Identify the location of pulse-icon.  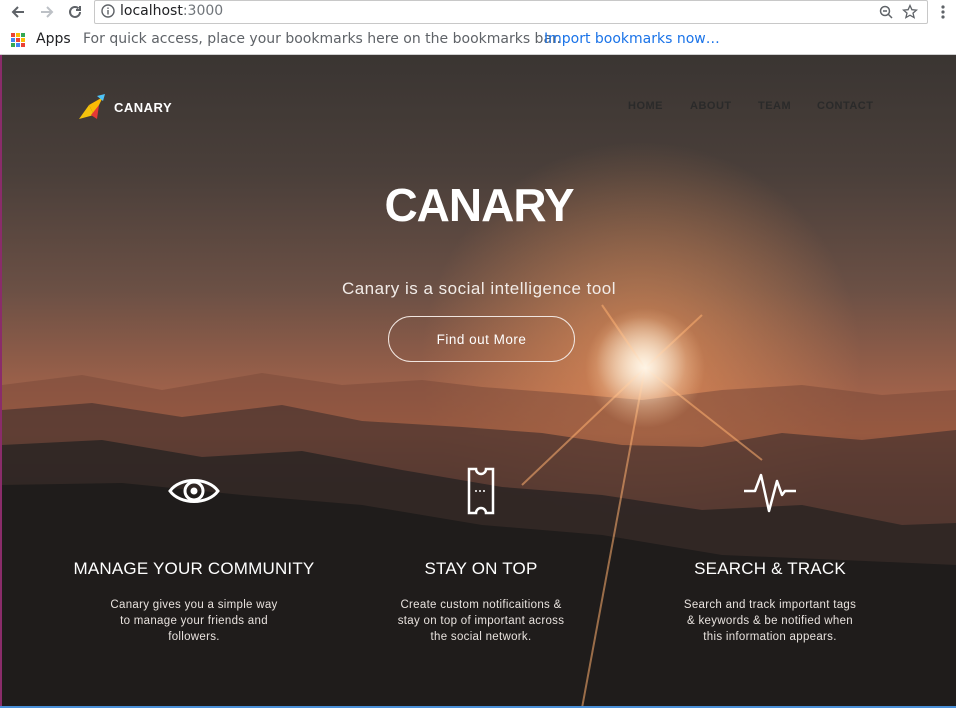
(770, 491).